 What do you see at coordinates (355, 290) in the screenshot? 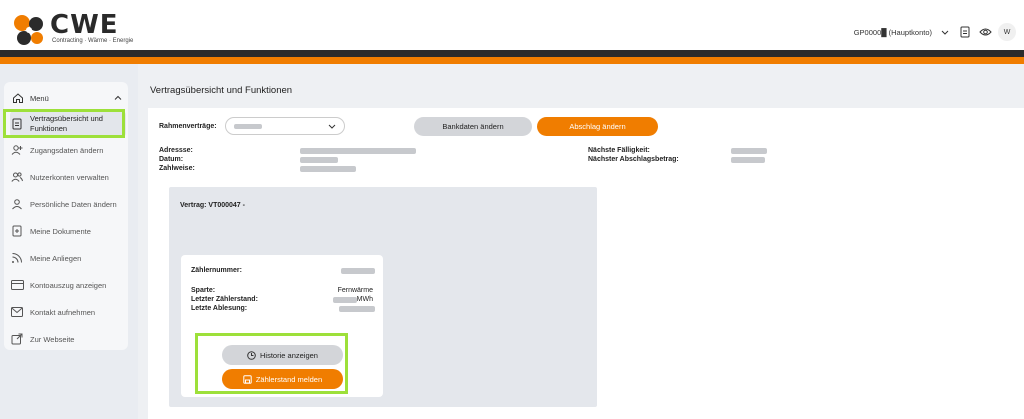
I see `branch-value: Fernwärme` at bounding box center [355, 290].